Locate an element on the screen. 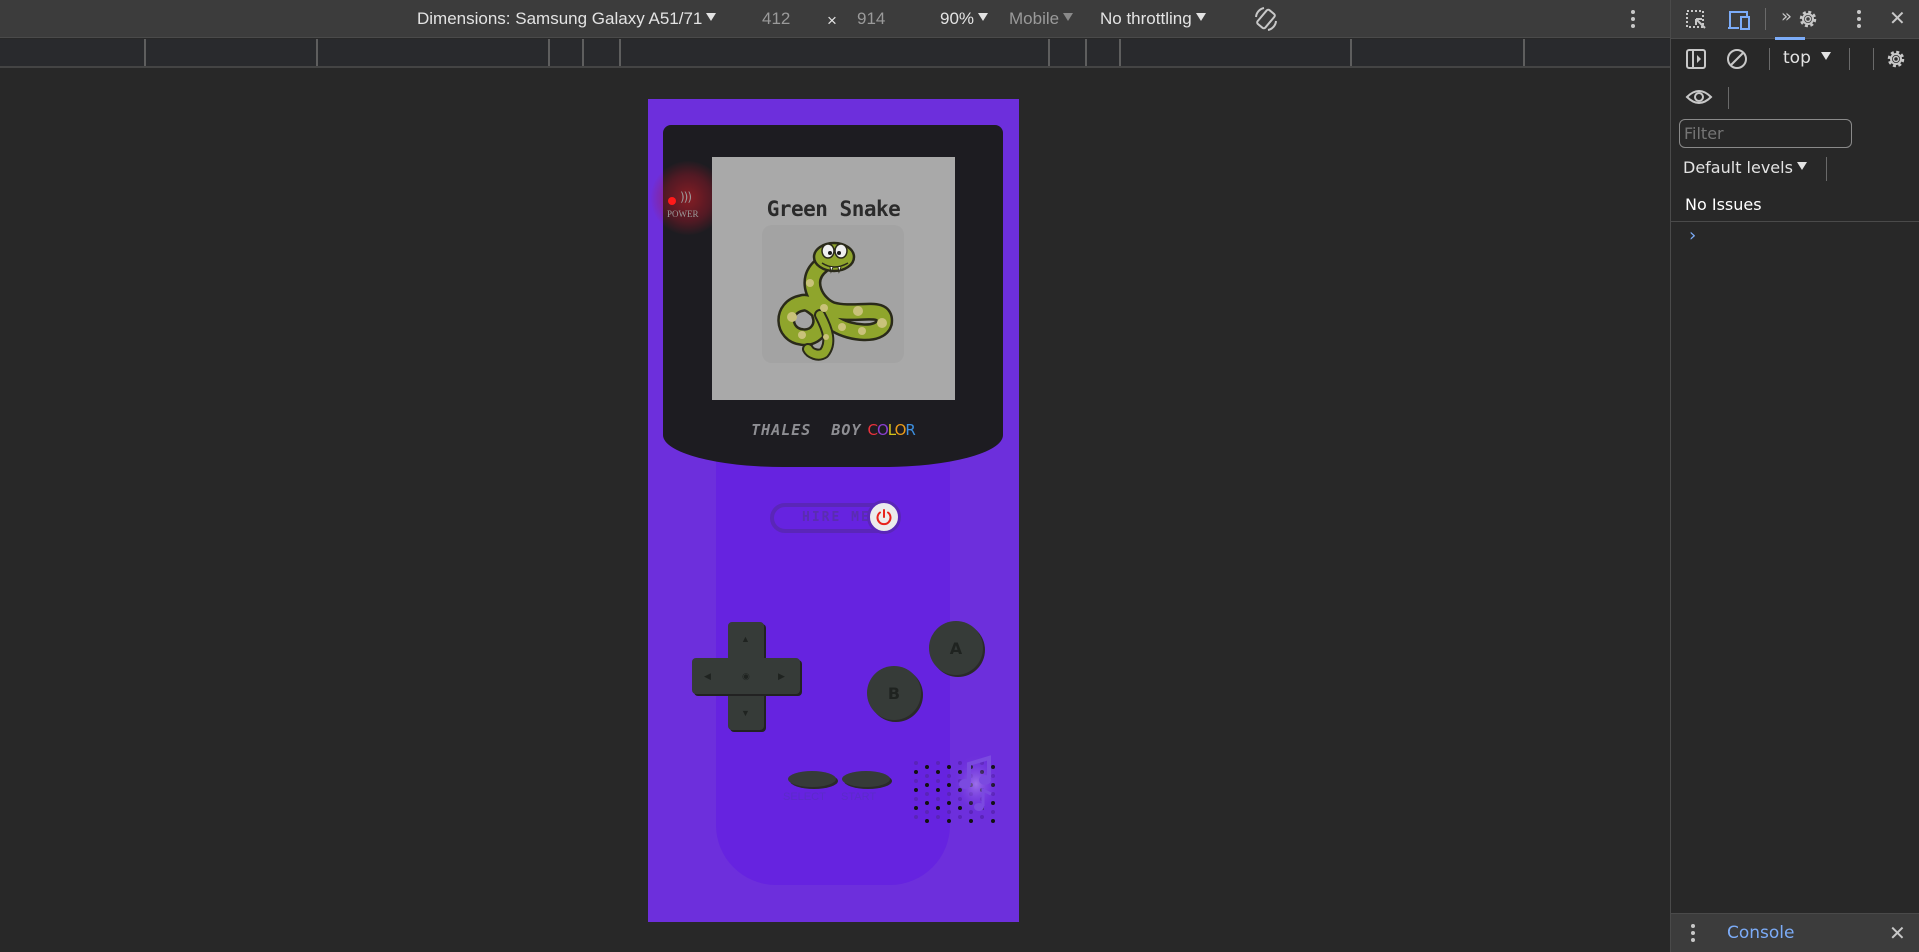 This screenshot has height=952, width=1919. drawer-more-icon is located at coordinates (1693, 934).